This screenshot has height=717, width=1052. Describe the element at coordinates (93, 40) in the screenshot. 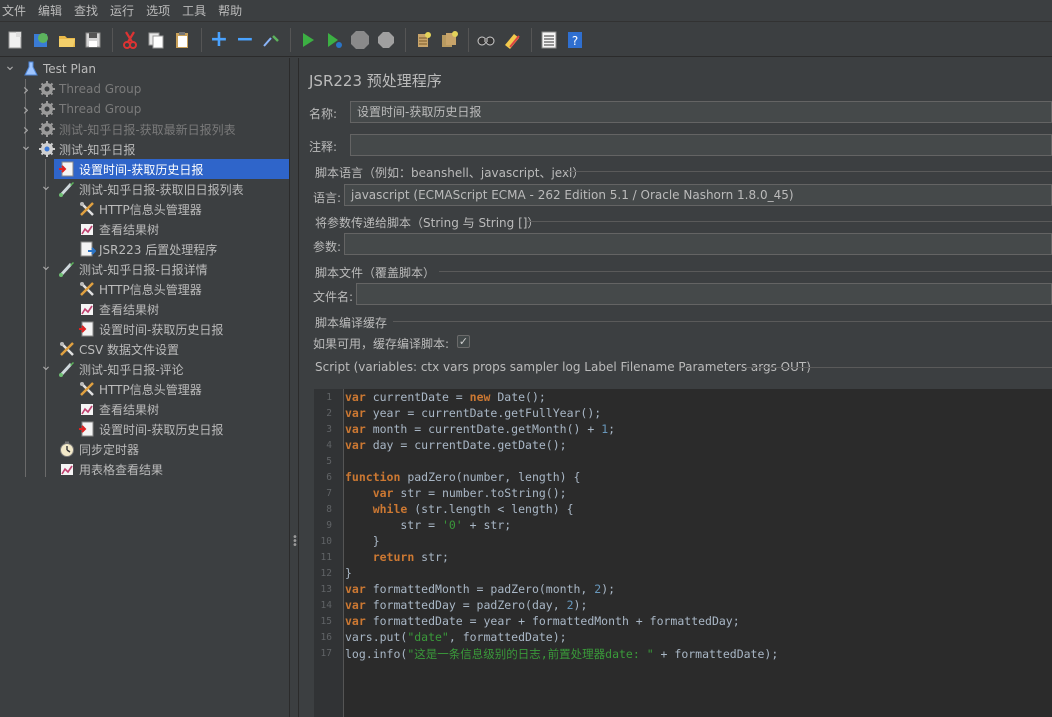

I see `save-icon` at that location.